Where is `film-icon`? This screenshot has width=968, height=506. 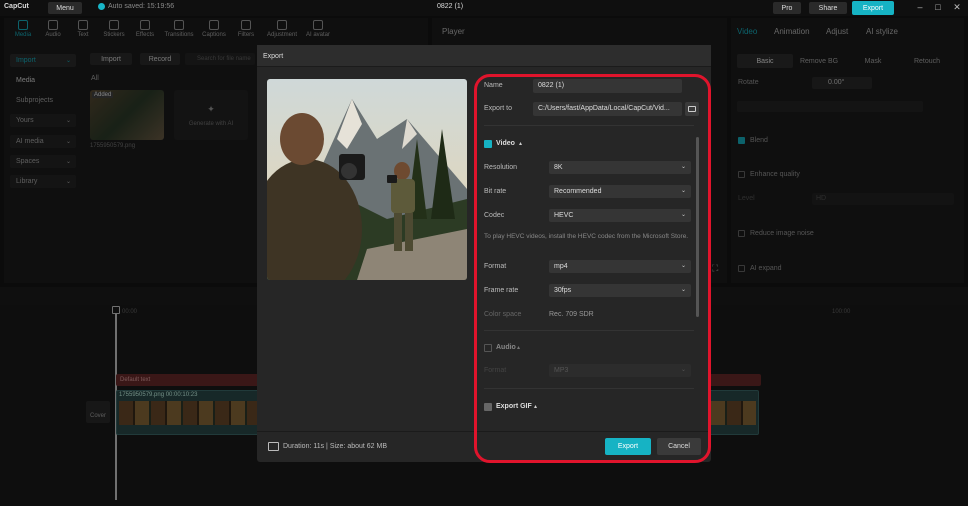
film-icon is located at coordinates (273, 446).